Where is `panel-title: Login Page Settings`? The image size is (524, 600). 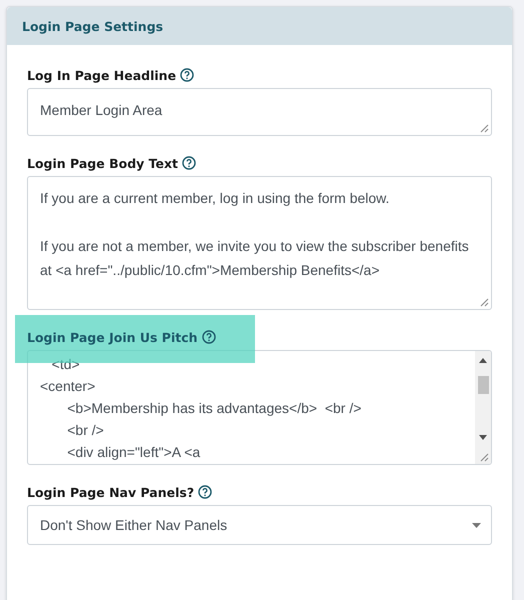
panel-title: Login Page Settings is located at coordinates (93, 26).